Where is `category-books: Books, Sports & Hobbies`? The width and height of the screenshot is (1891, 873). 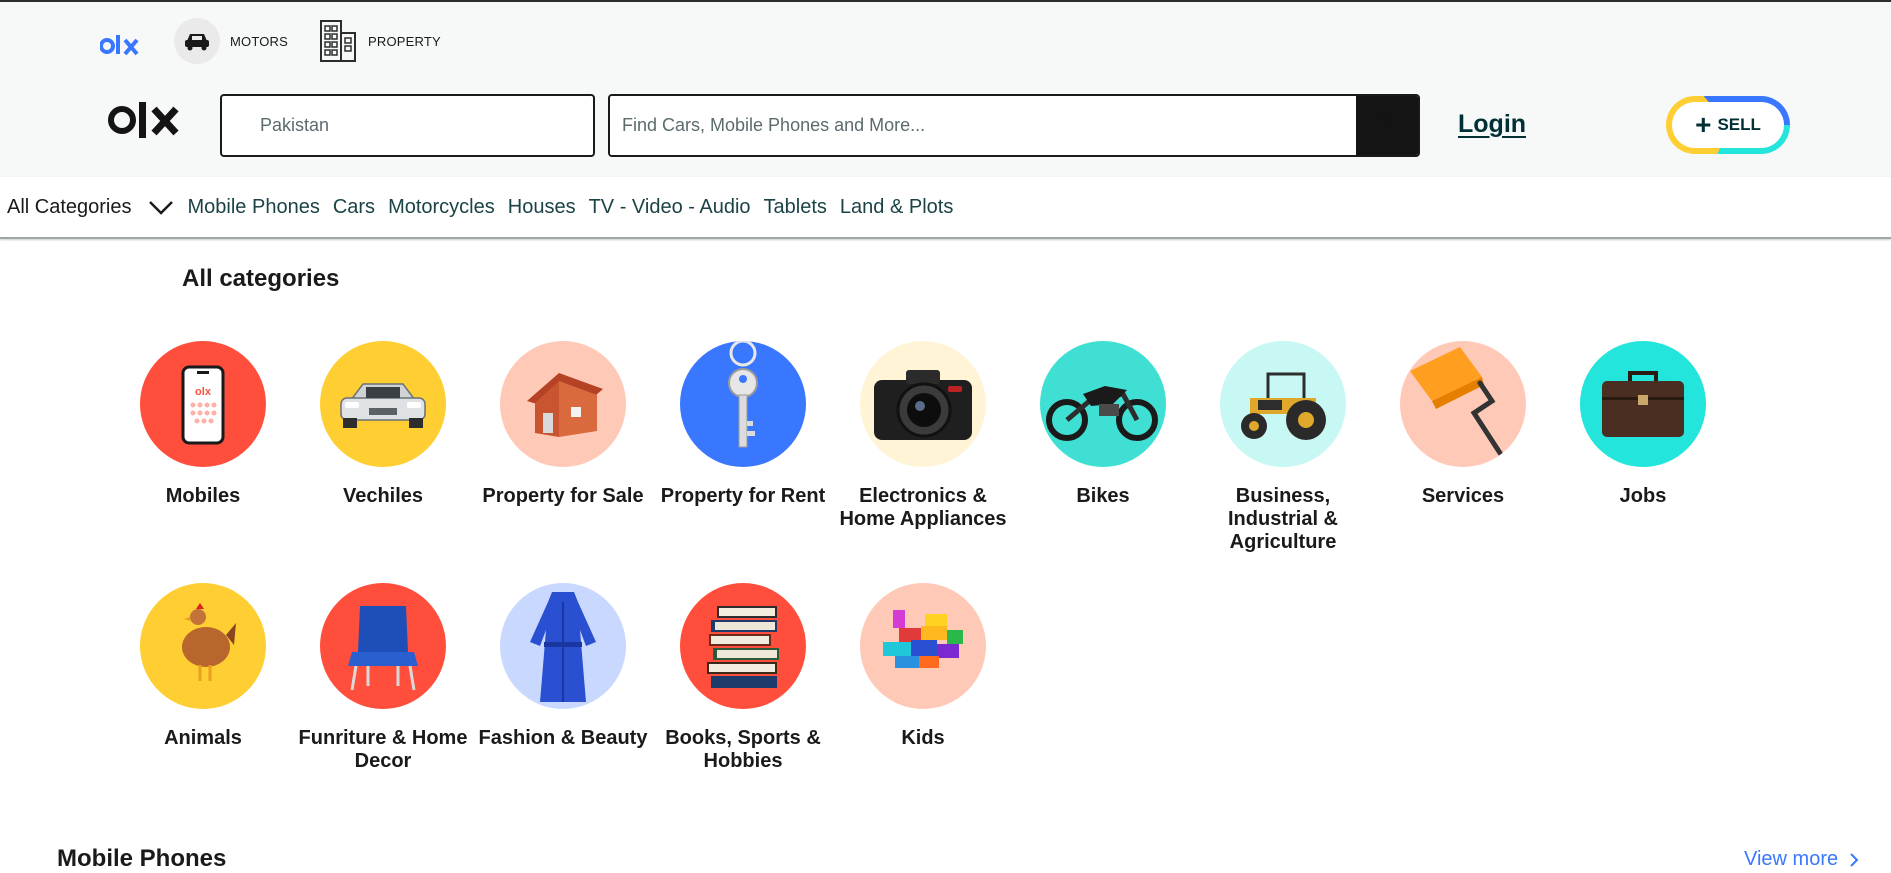
category-books: Books, Sports & Hobbies is located at coordinates (743, 678).